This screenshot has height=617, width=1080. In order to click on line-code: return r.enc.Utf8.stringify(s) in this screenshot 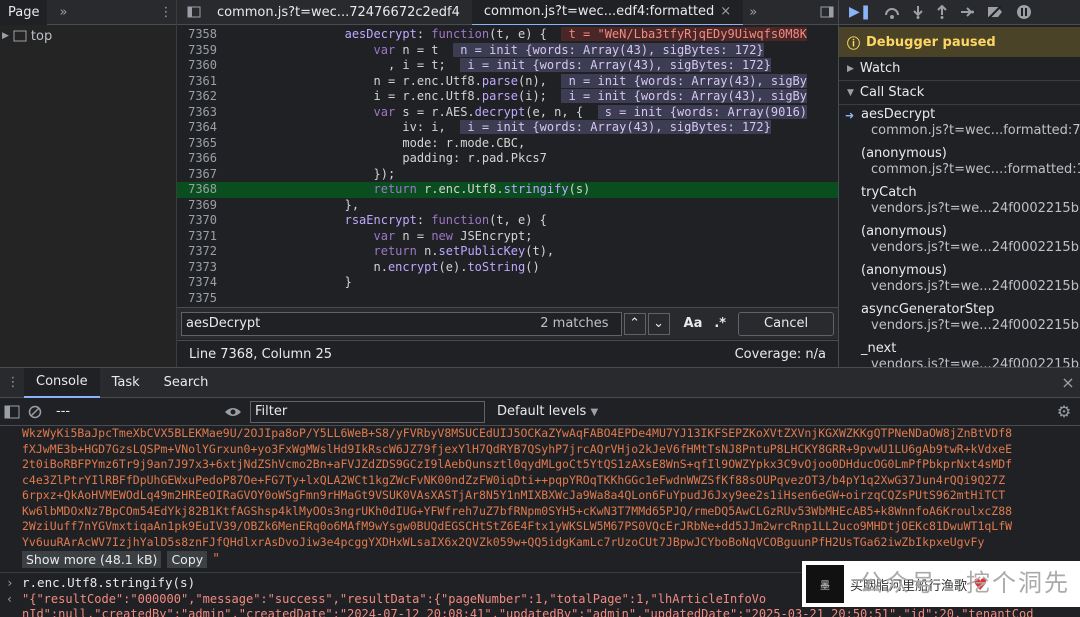, I will do `click(482, 189)`.